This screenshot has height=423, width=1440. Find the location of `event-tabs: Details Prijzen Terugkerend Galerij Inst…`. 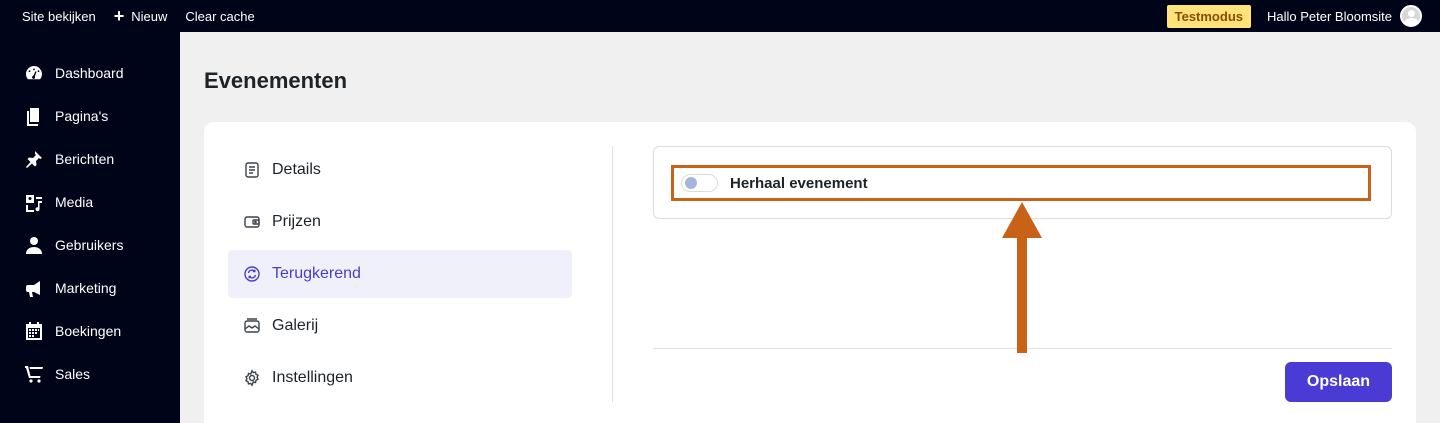

event-tabs: Details Prijzen Terugkerend Galerij Inst… is located at coordinates (400, 276).